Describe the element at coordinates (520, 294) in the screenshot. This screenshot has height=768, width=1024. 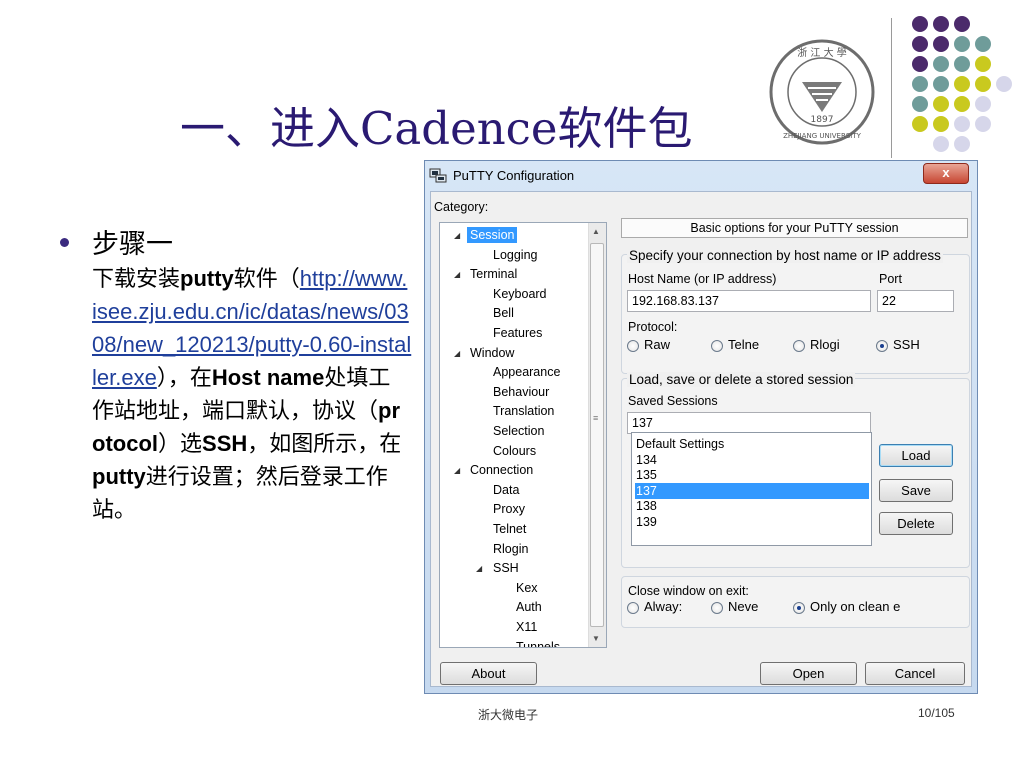
I see `tree-item-keyboard: Keyboard` at that location.